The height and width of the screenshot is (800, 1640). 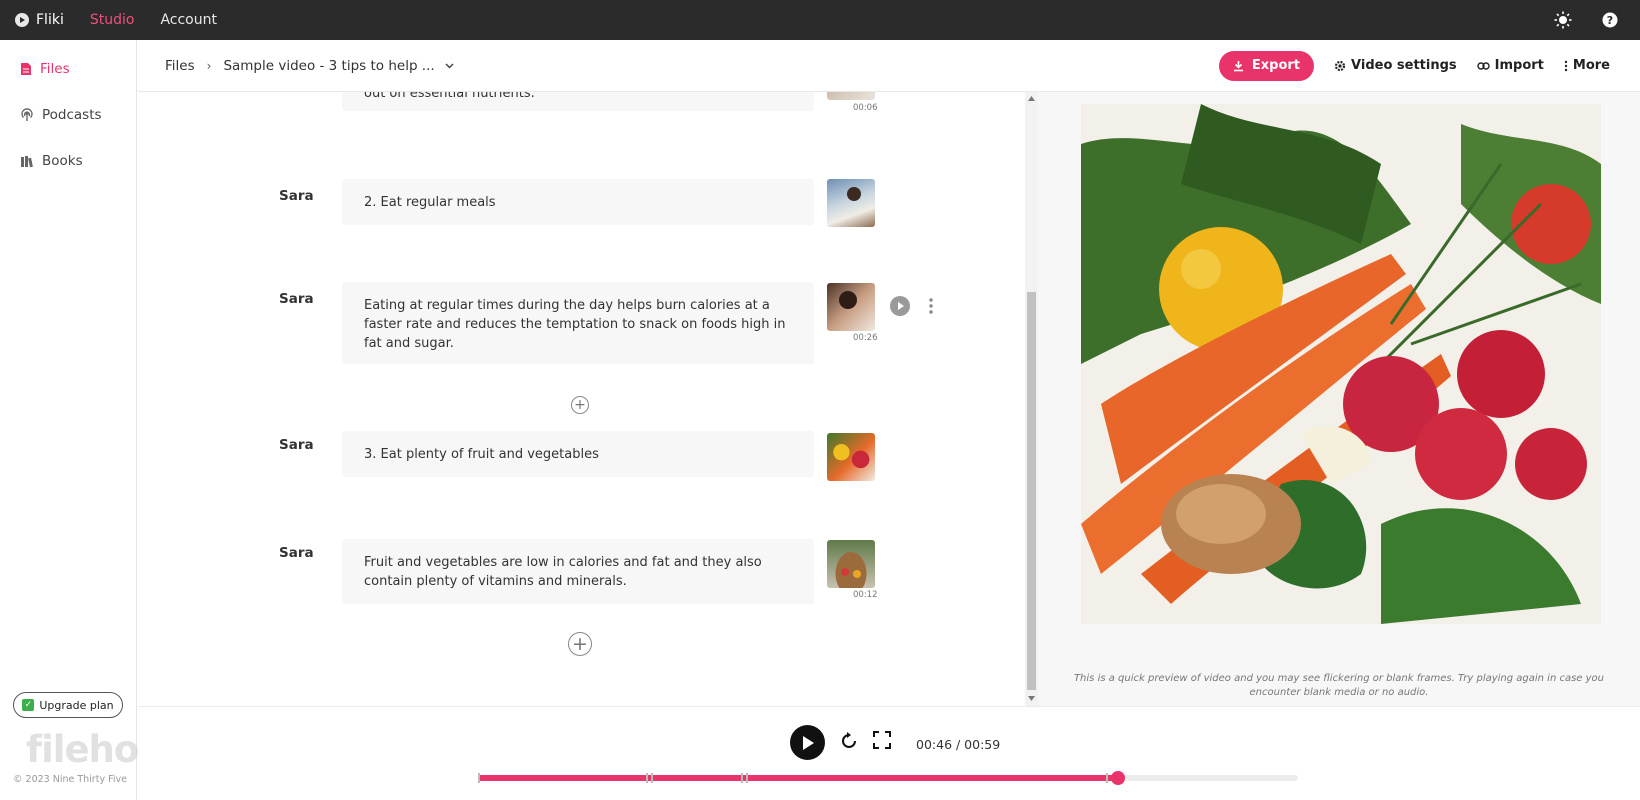 What do you see at coordinates (849, 741) in the screenshot?
I see `replay-icon` at bounding box center [849, 741].